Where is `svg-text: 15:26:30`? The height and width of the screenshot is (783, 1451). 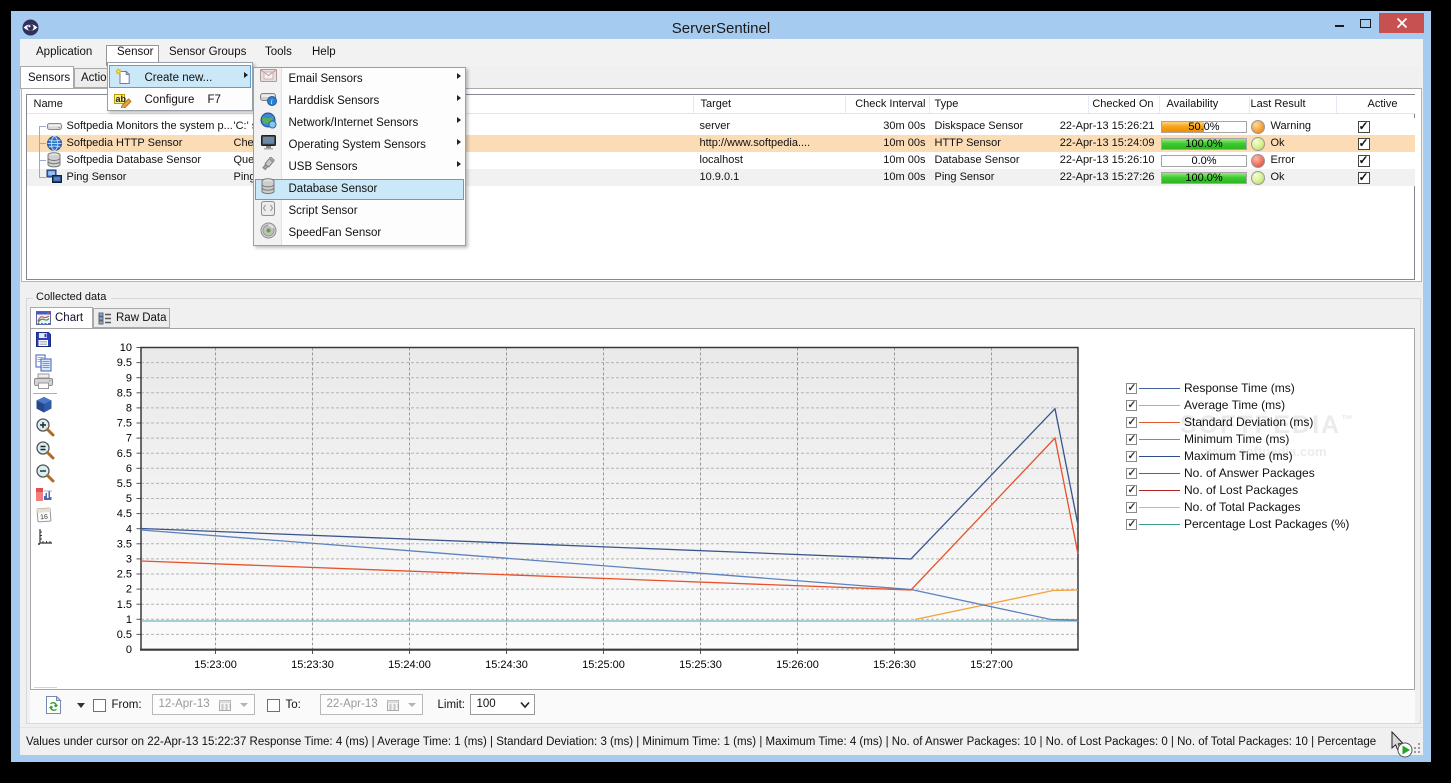
svg-text: 15:26:30 is located at coordinates (894, 665).